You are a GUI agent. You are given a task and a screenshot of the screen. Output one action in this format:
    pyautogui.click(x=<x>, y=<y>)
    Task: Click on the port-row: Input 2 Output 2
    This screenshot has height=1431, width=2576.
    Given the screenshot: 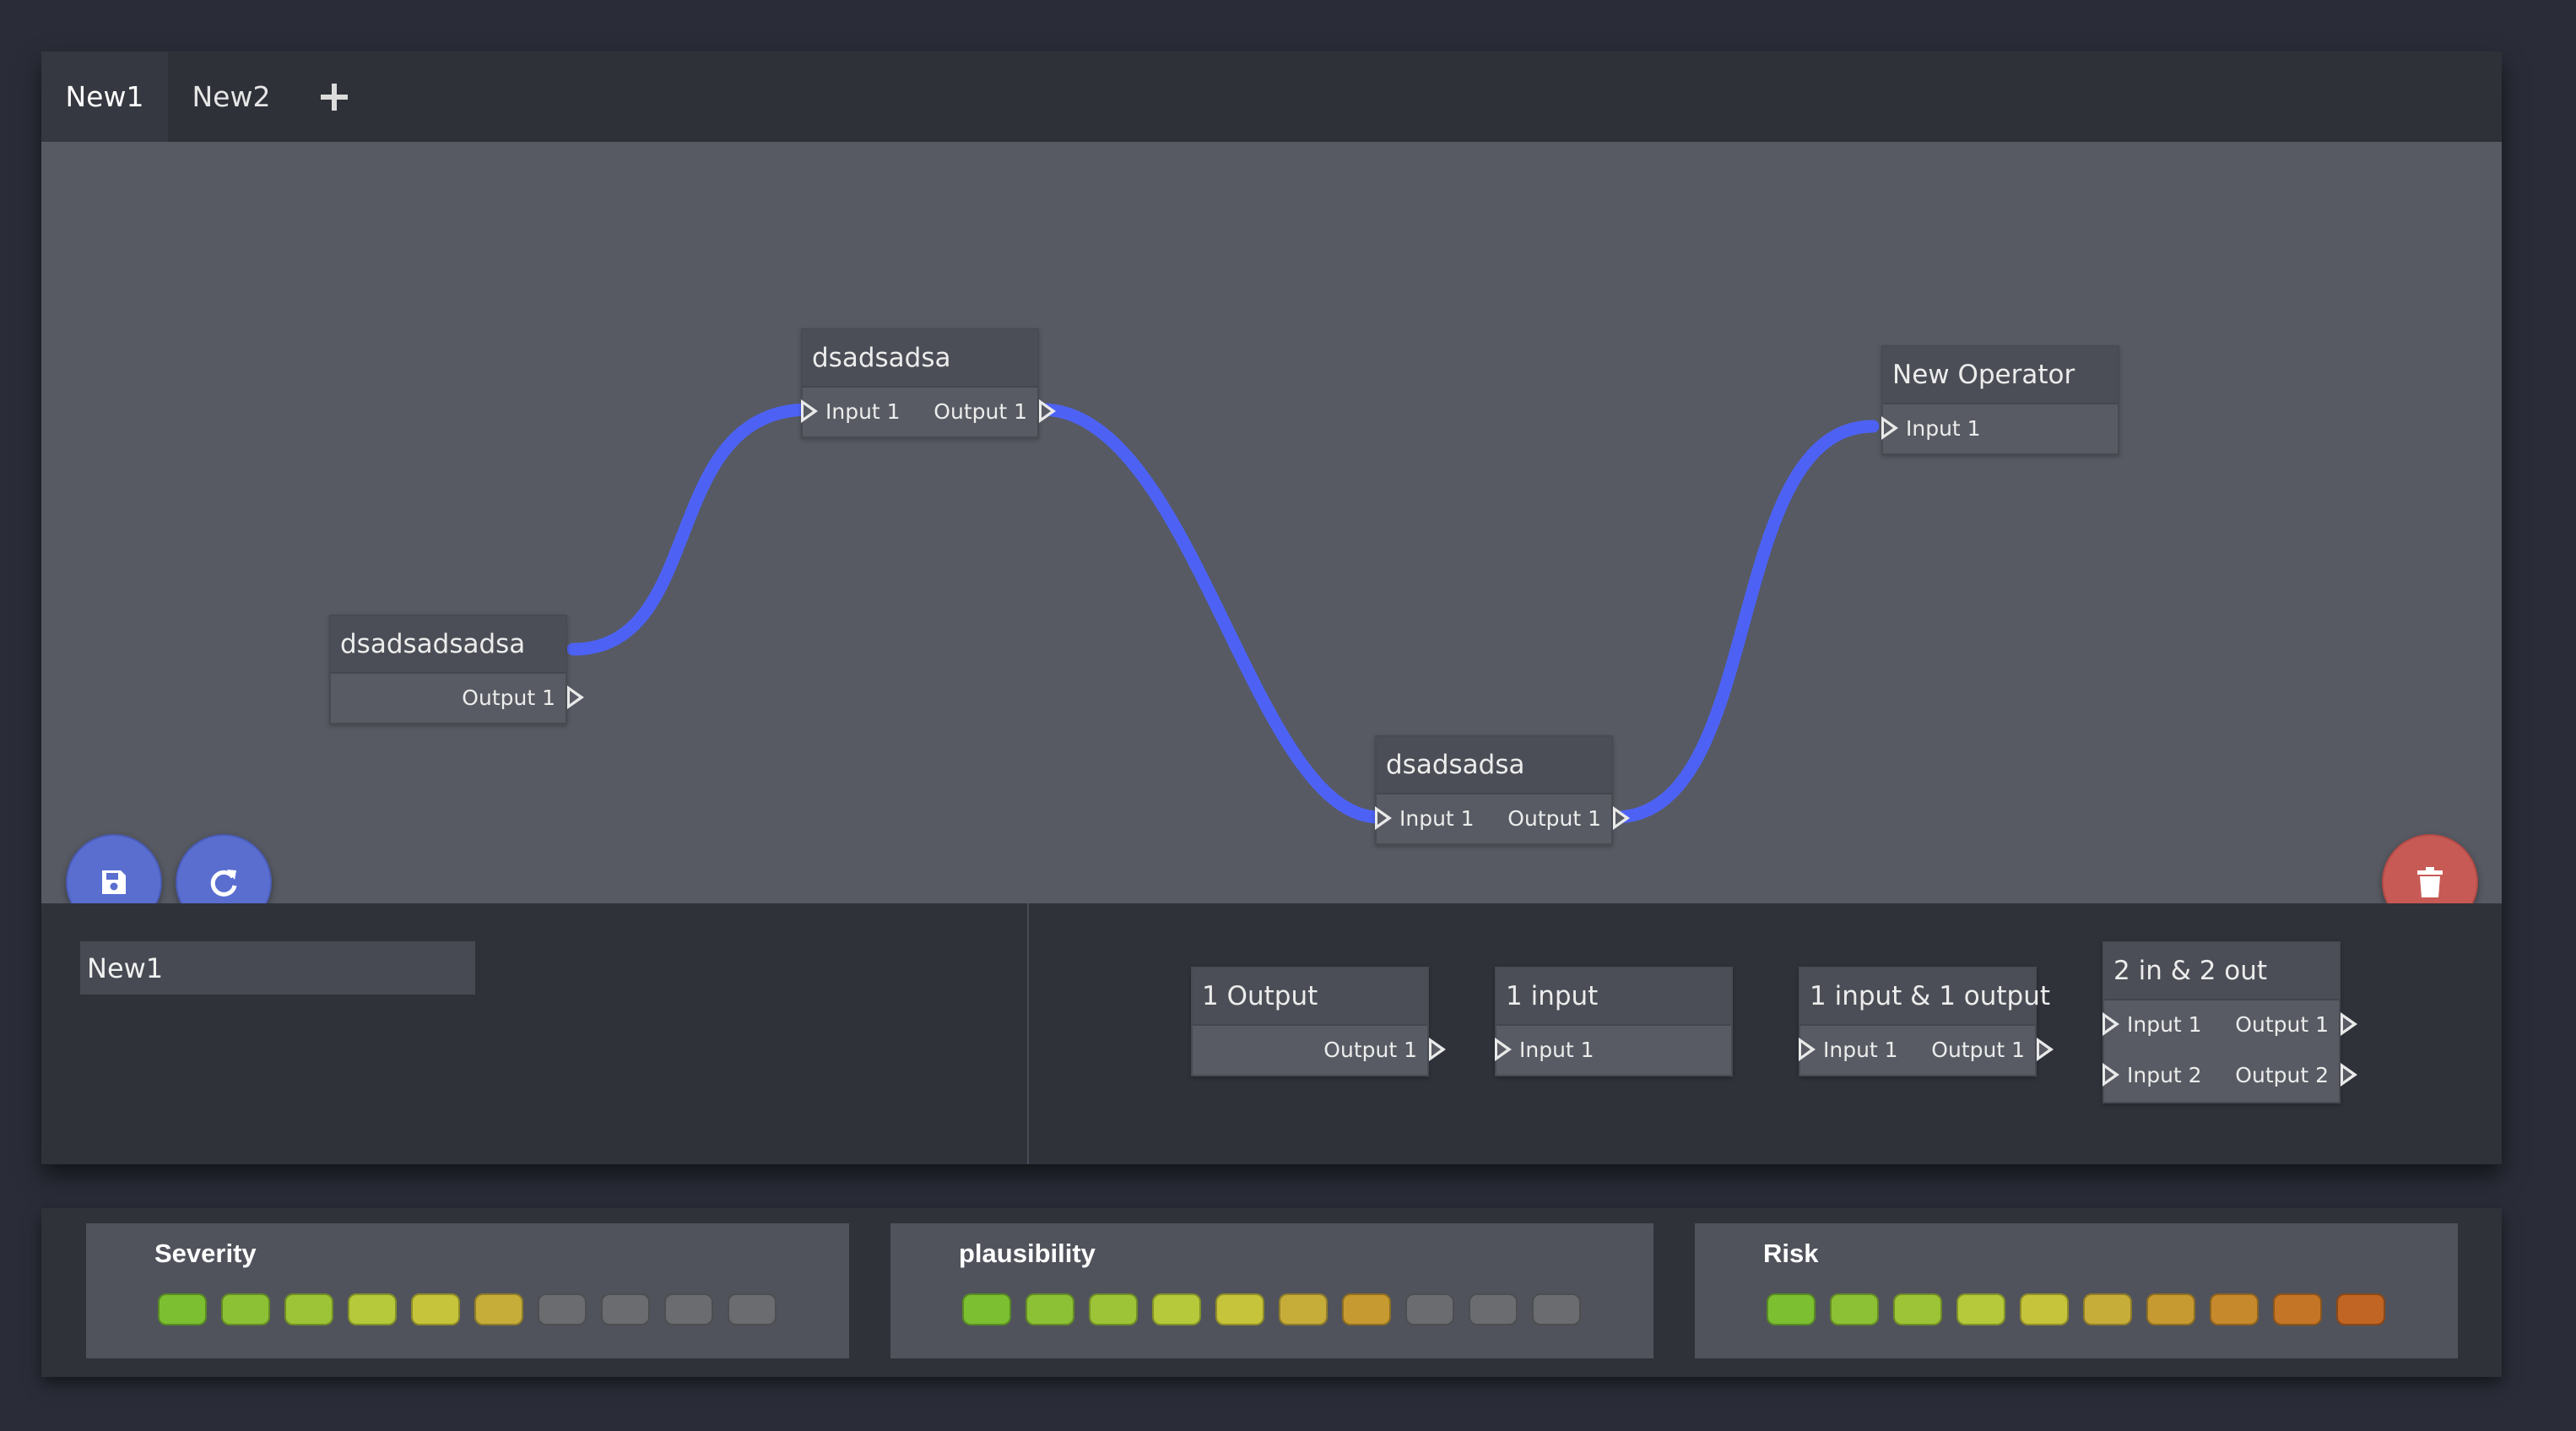 What is the action you would take?
    pyautogui.click(x=2229, y=1076)
    